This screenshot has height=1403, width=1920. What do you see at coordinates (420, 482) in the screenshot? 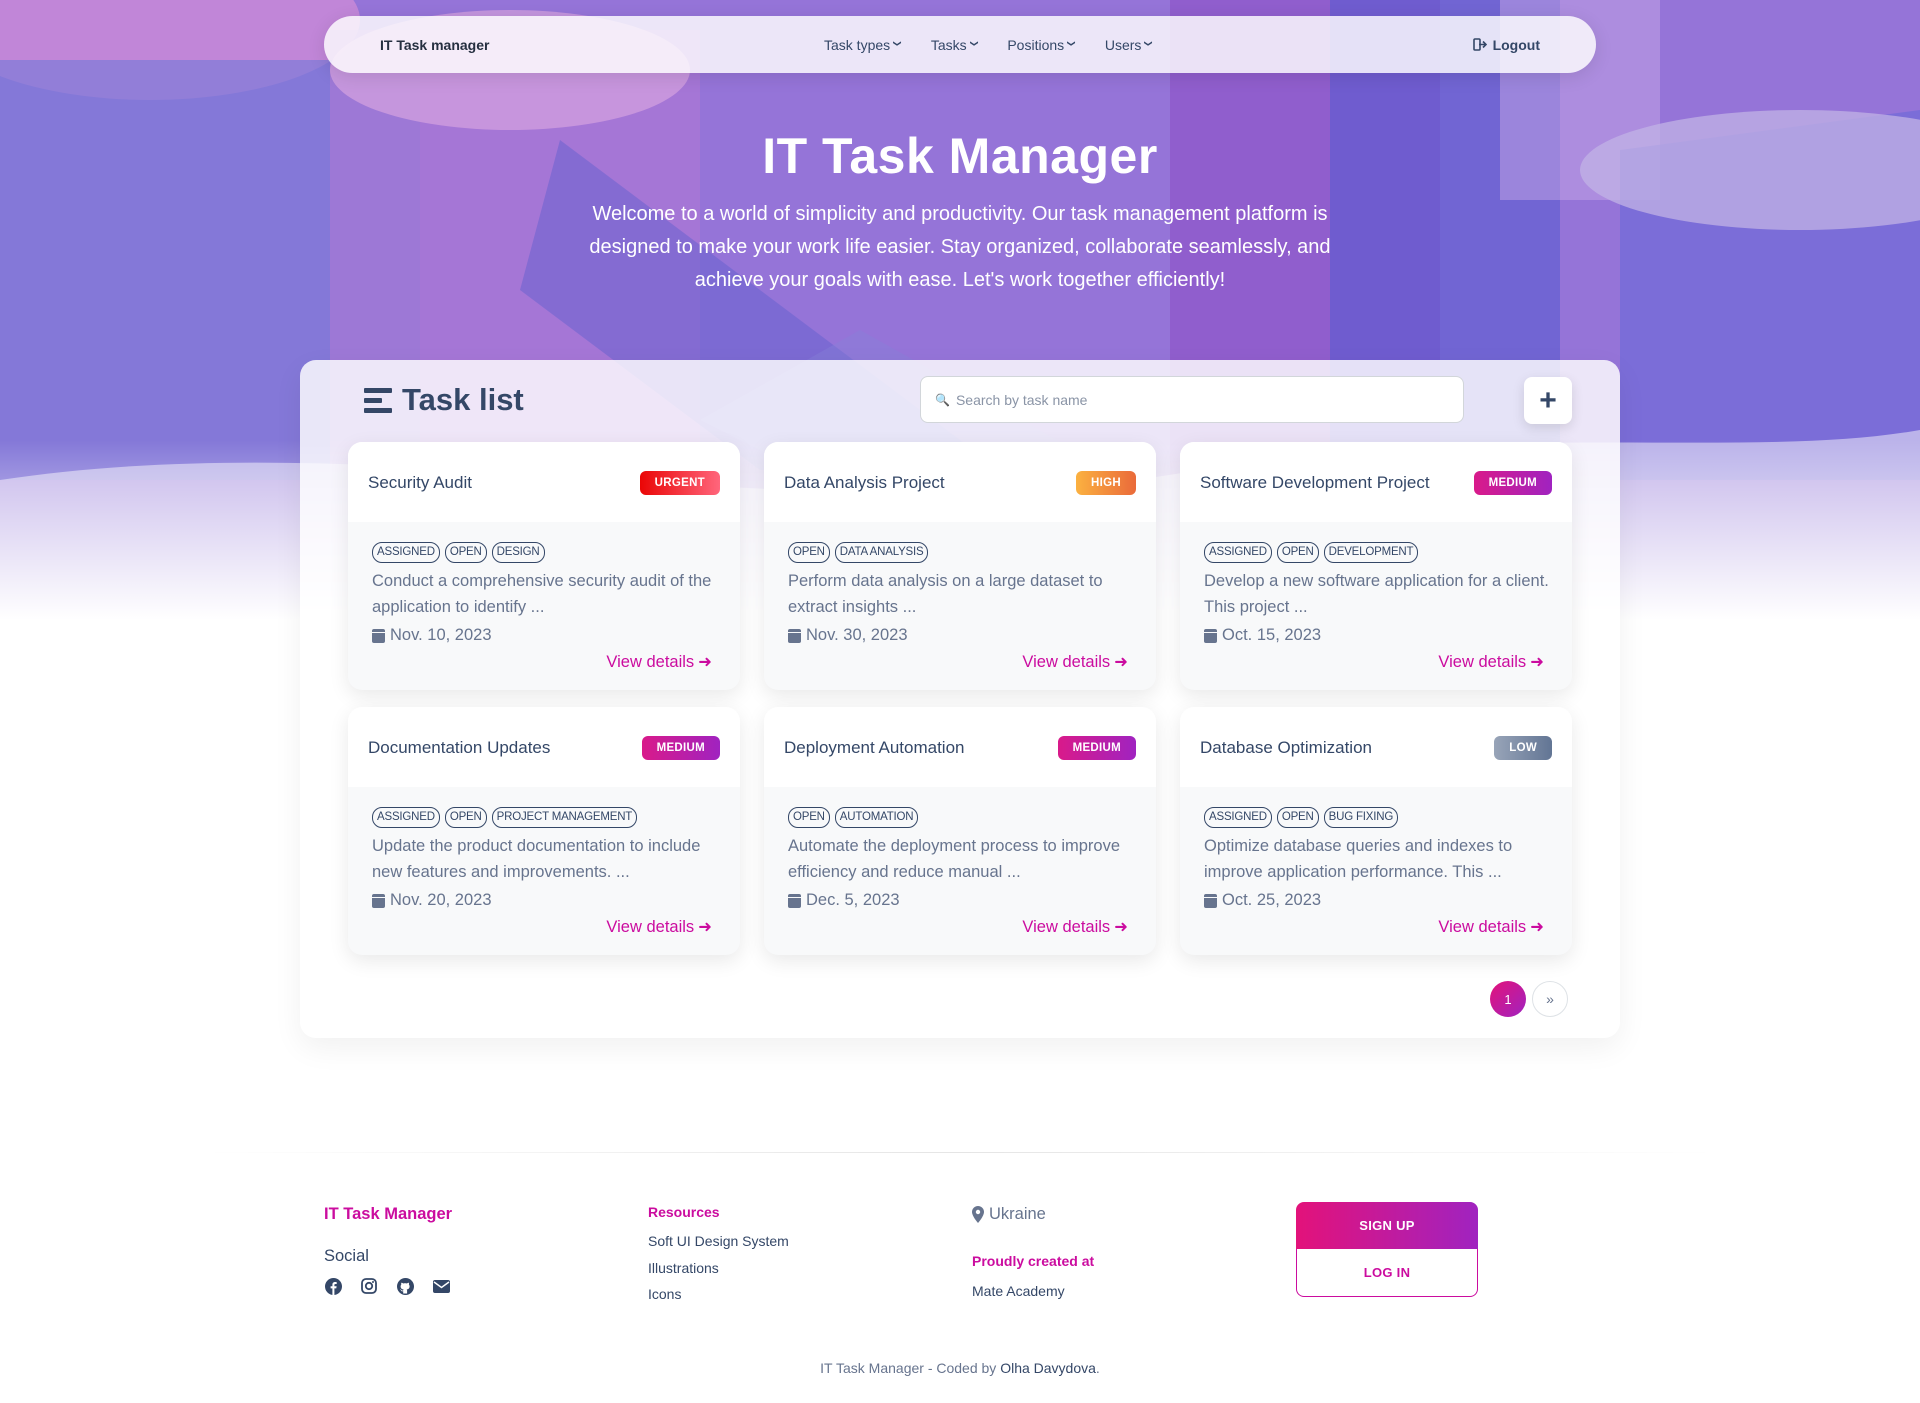
I see `task-name: Security Audit` at bounding box center [420, 482].